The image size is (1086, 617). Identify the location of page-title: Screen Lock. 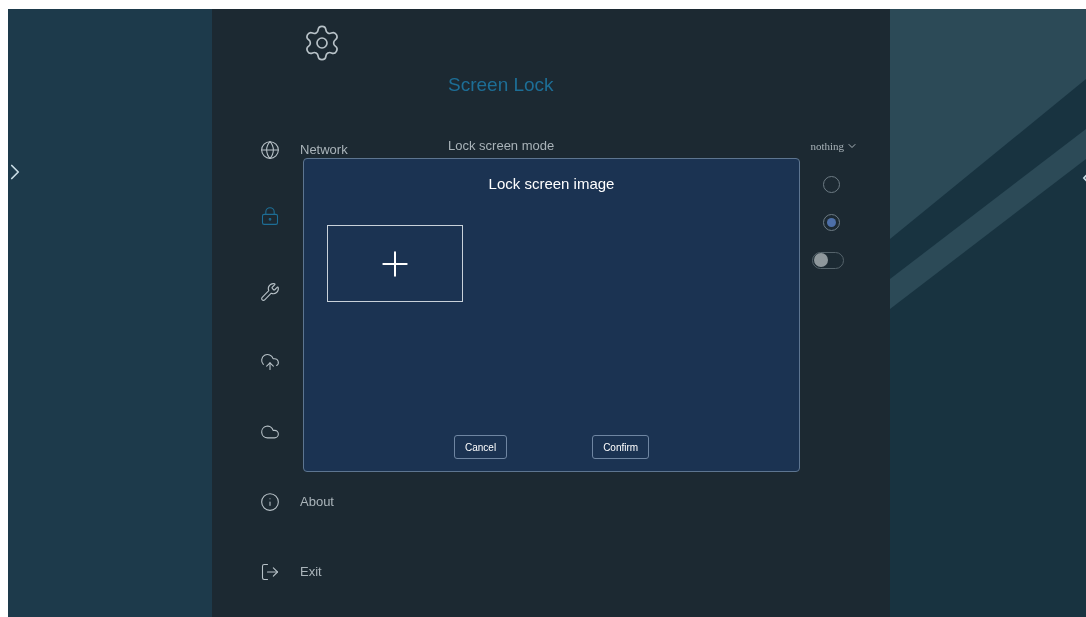
(501, 85).